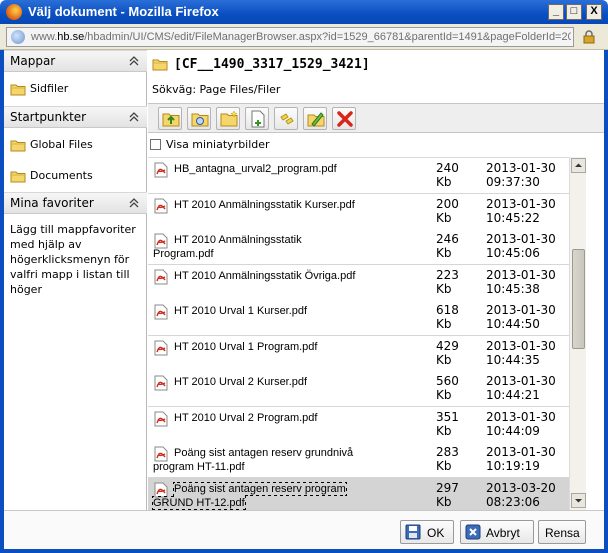 This screenshot has height=553, width=608. What do you see at coordinates (447, 424) in the screenshot?
I see `file-size: 351 Kb` at bounding box center [447, 424].